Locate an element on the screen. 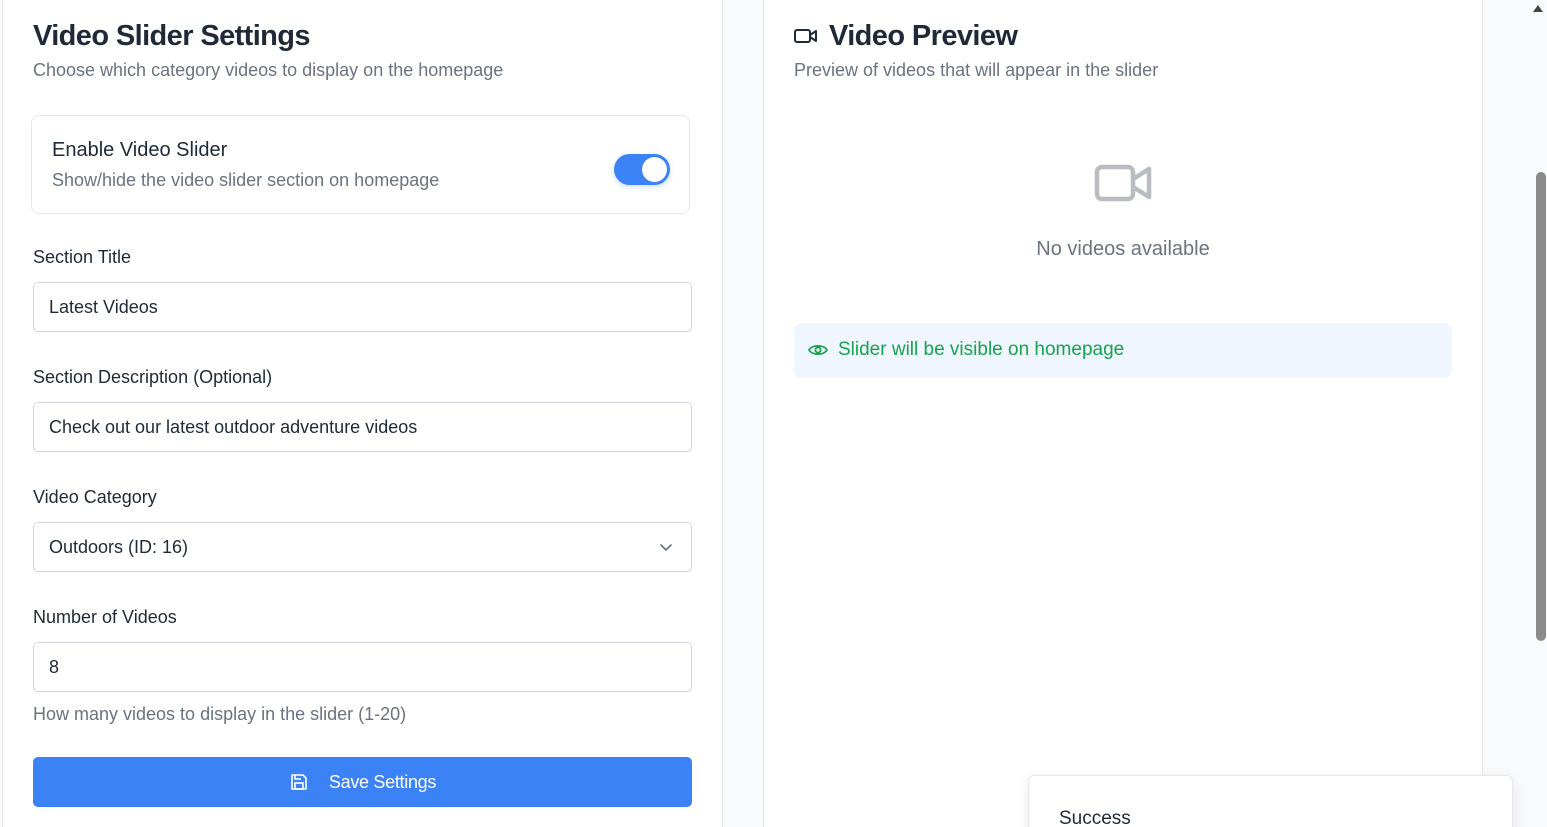 Image resolution: width=1547 pixels, height=827 pixels. number-of-videos-label: Number of Videos is located at coordinates (105, 617).